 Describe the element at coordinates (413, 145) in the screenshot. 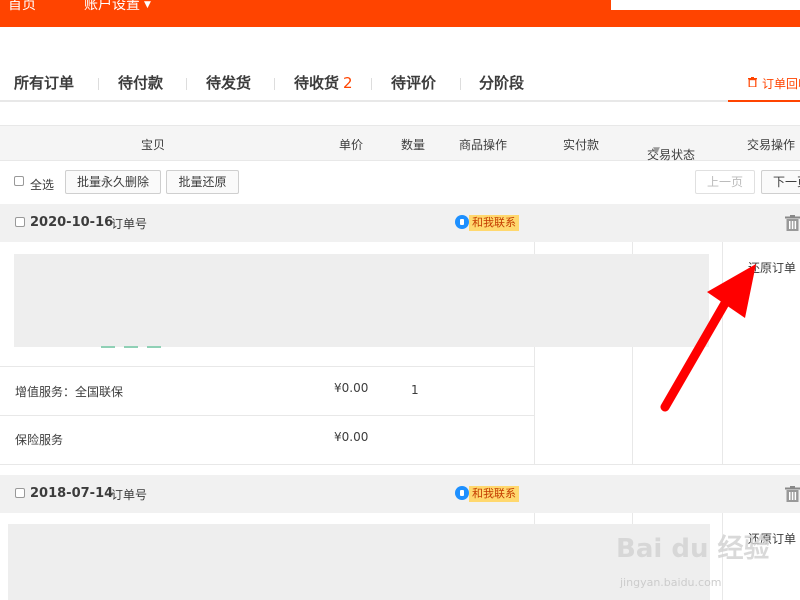

I see `col-quantity: 数量` at that location.